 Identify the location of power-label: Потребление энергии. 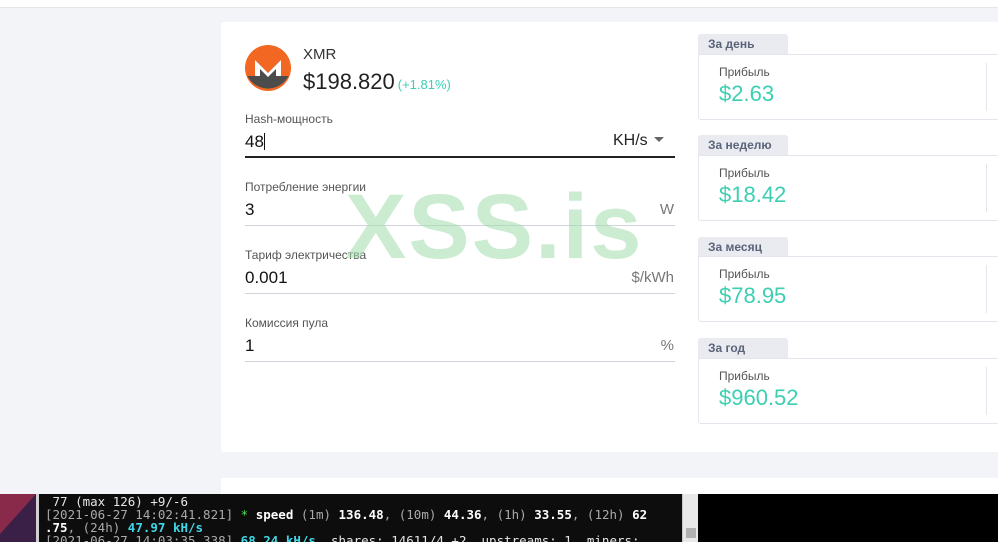
(305, 187).